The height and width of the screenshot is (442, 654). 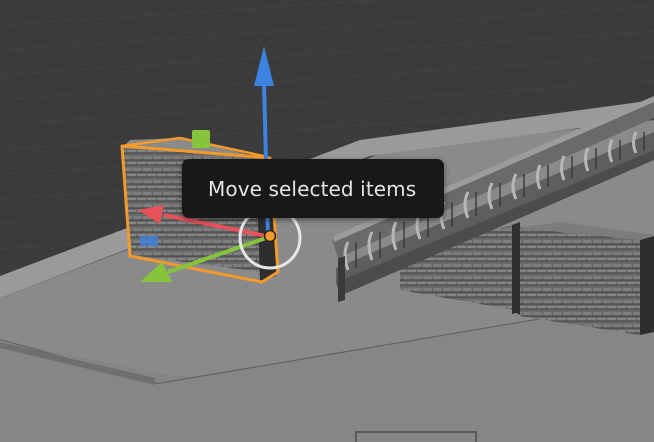 I want to click on object-origin, so click(x=270, y=236).